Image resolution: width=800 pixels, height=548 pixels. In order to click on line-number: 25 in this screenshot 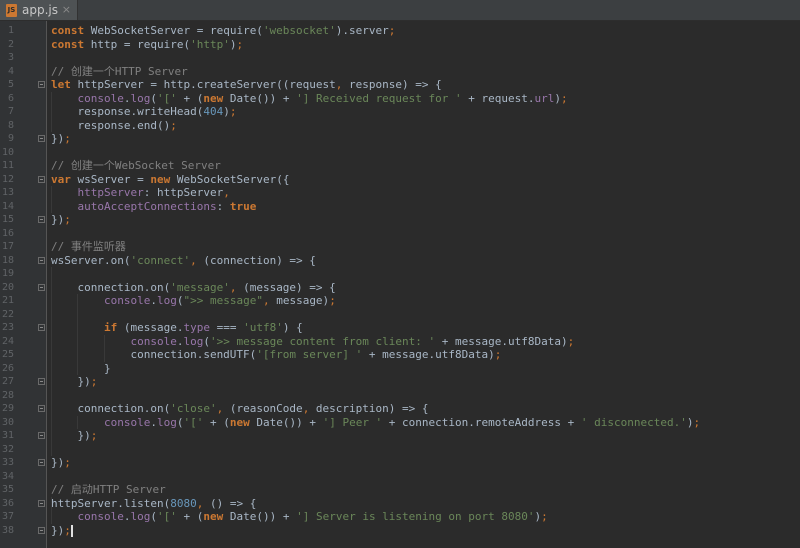, I will do `click(7, 354)`.